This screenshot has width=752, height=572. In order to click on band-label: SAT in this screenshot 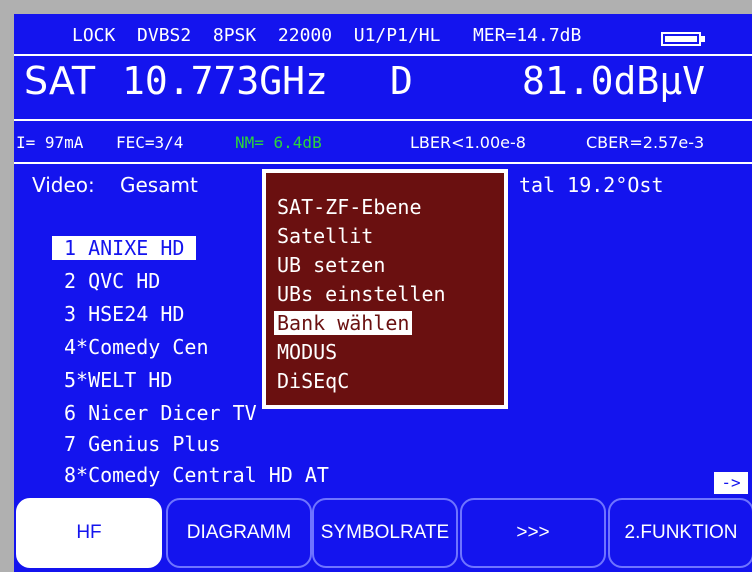, I will do `click(60, 81)`.